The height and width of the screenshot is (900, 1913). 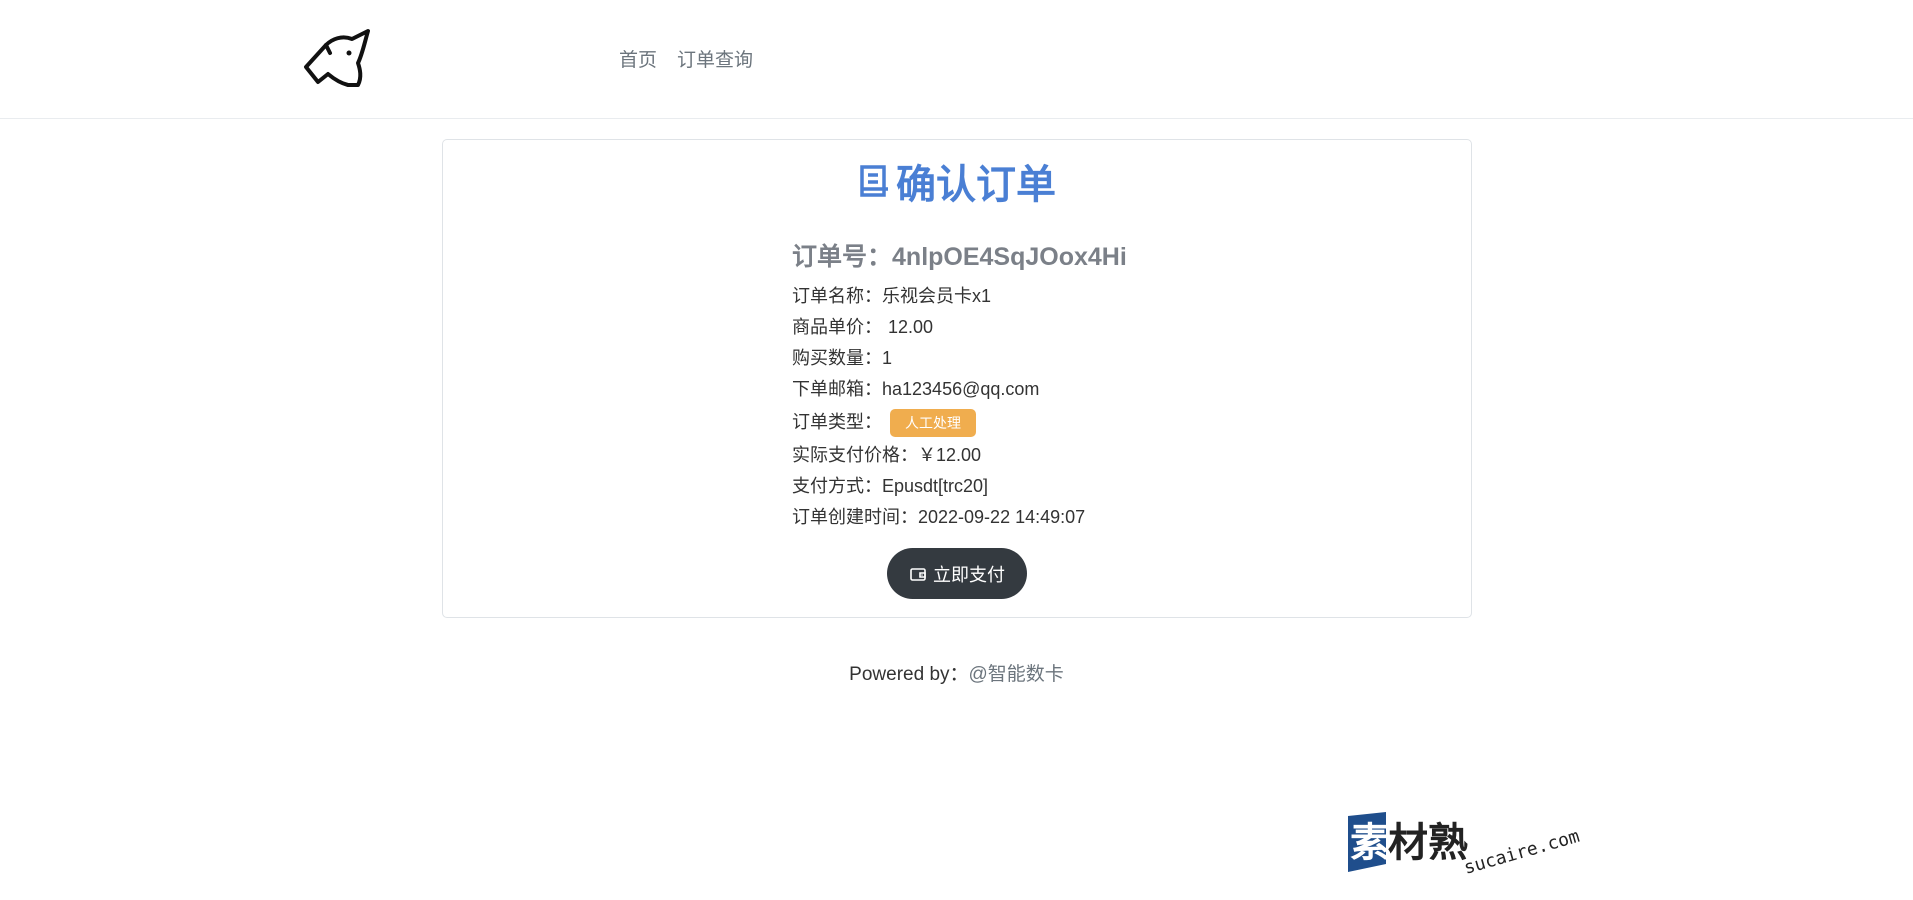 I want to click on order-number-value: 4nlpOE4SqJOox4Hi, so click(x=1009, y=257).